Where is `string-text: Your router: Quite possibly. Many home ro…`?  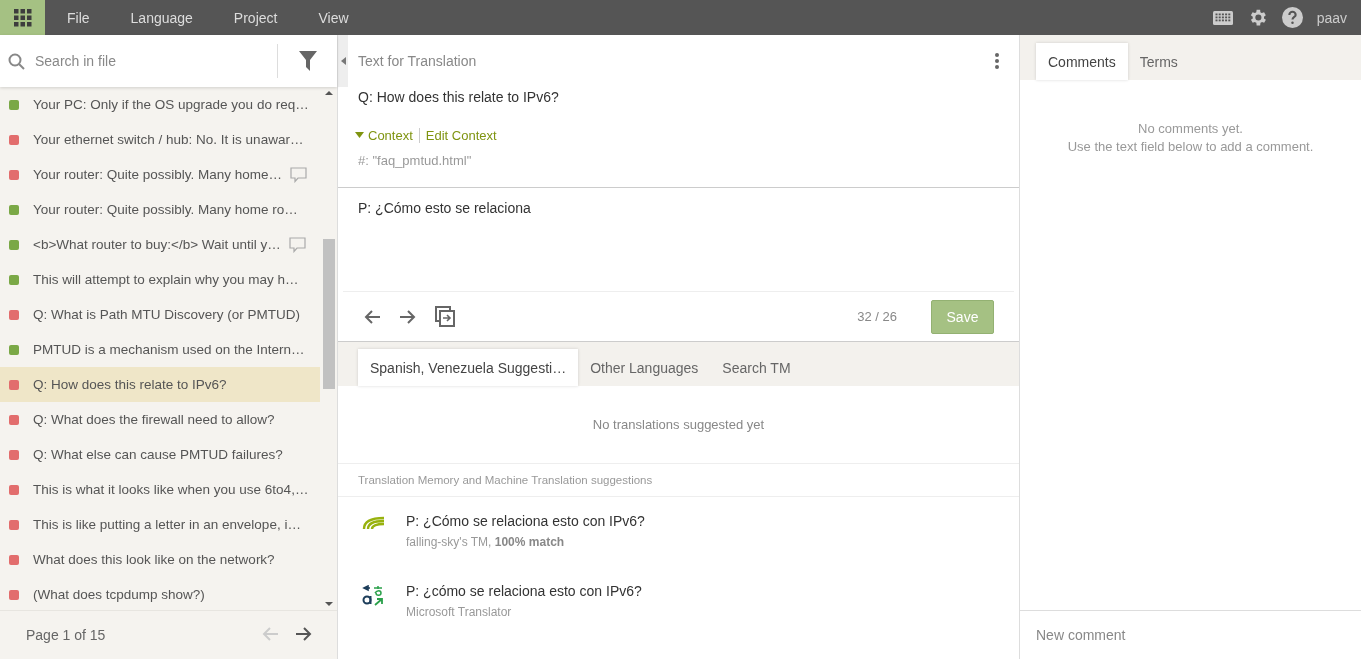
string-text: Your router: Quite possibly. Many home ro… is located at coordinates (165, 209).